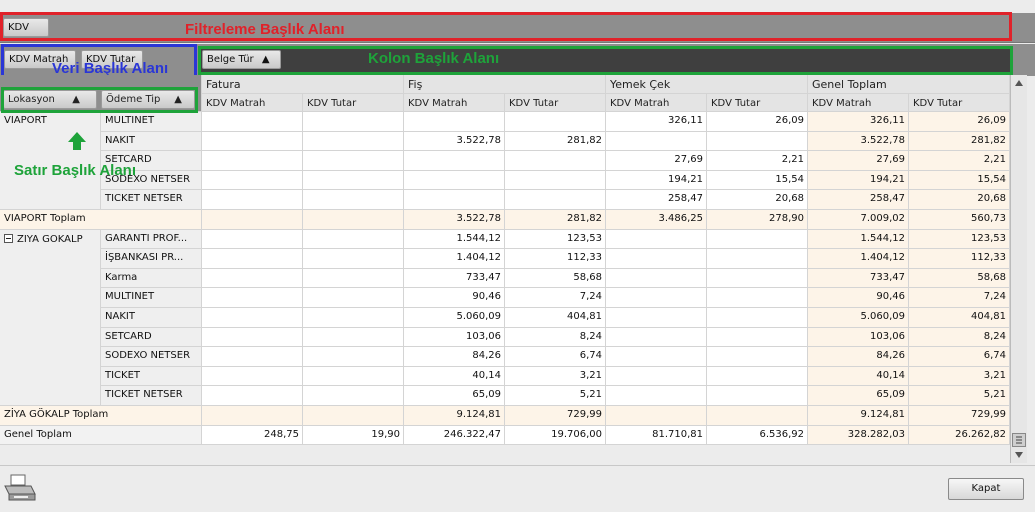  I want to click on value-cell: 3.486,25, so click(656, 220).